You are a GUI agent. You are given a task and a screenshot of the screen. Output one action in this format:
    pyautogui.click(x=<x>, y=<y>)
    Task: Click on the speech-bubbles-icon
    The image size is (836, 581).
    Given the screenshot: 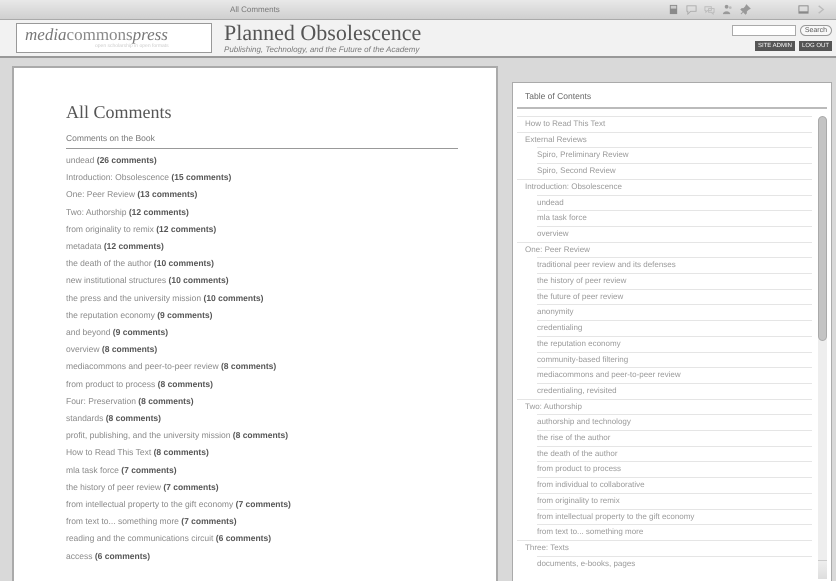 What is the action you would take?
    pyautogui.click(x=709, y=9)
    